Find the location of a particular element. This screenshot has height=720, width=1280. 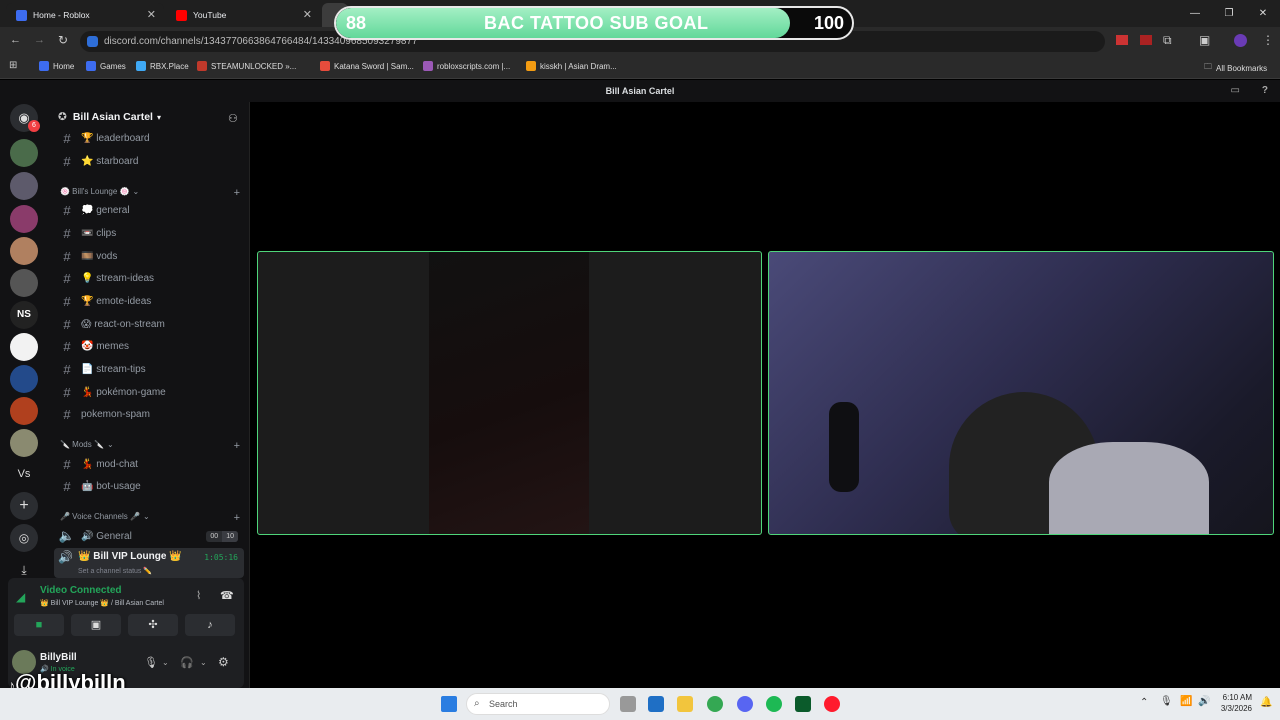

back-icon: ← is located at coordinates (15, 40).